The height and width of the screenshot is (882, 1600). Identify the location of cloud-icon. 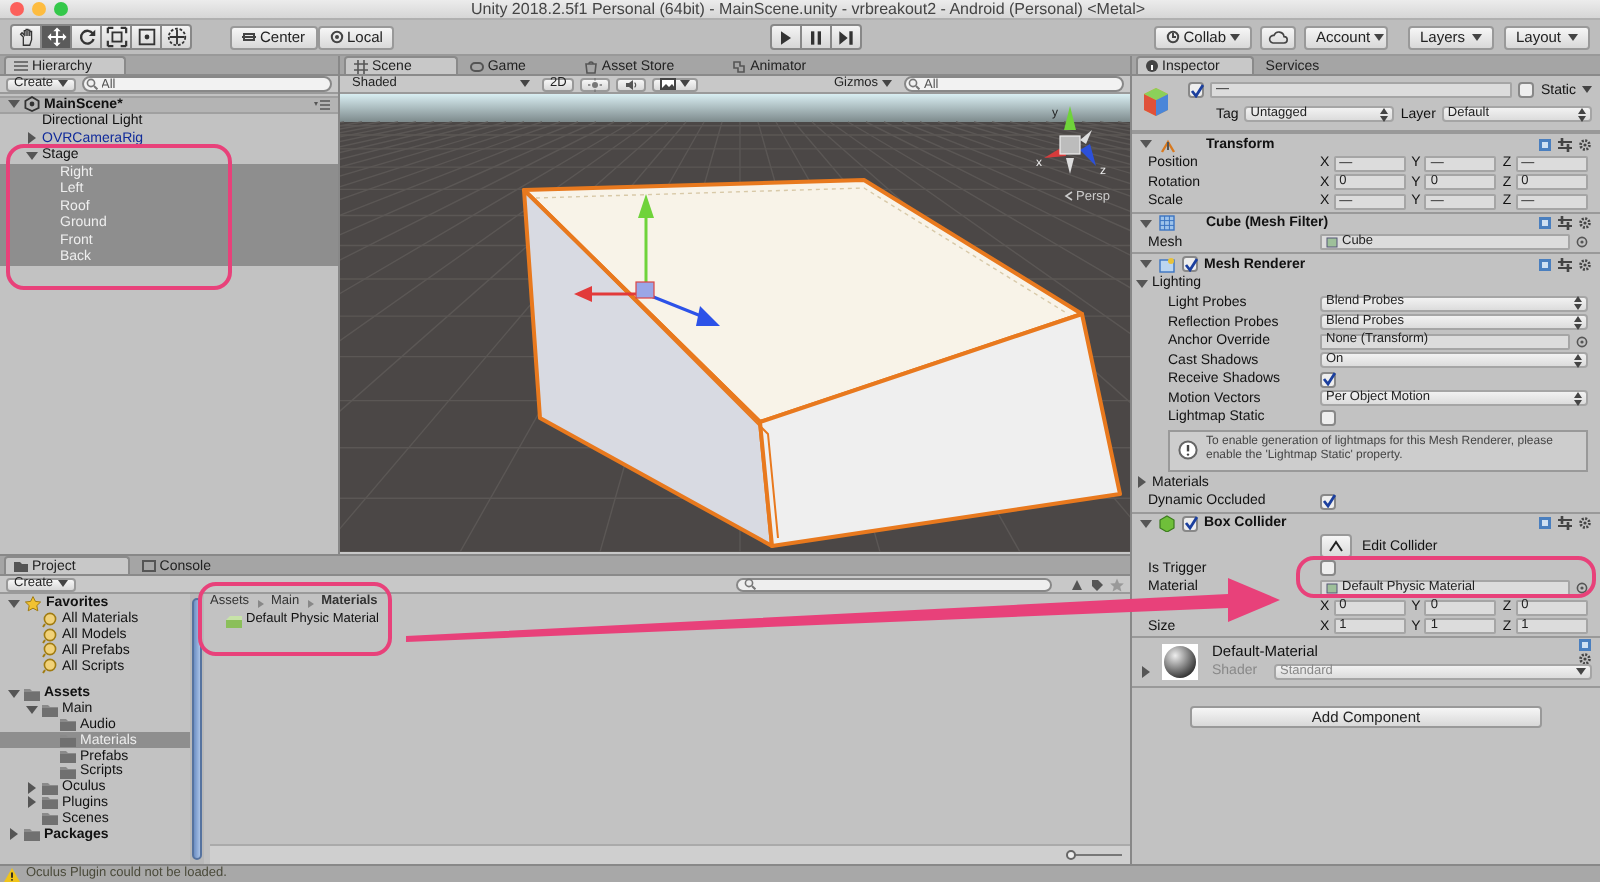
(1278, 37).